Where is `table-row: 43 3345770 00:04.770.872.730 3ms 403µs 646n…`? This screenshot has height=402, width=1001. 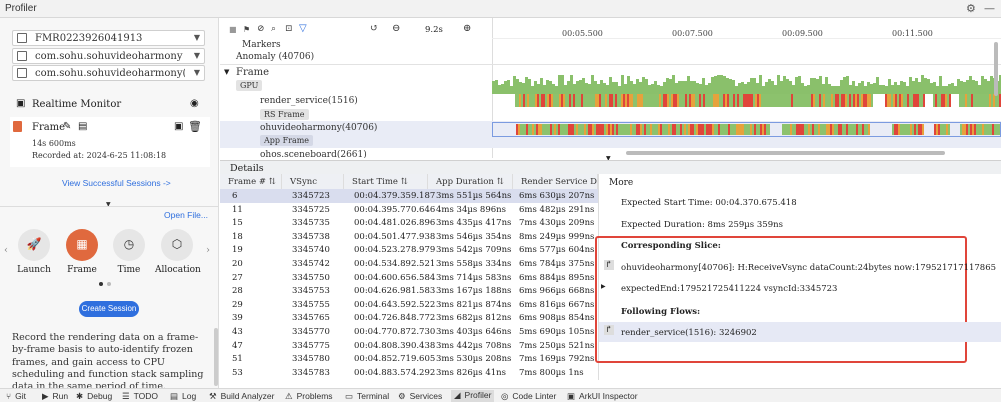 table-row: 43 3345770 00:04.770.872.730 3ms 403µs 646n… is located at coordinates (409, 332).